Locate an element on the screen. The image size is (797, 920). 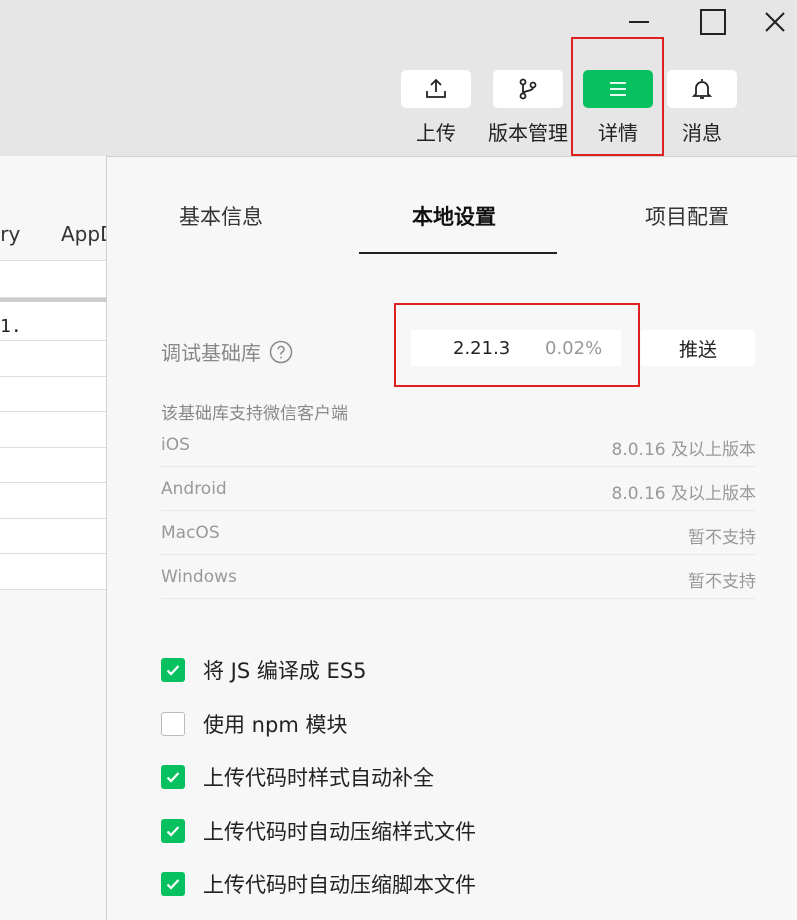
version-button is located at coordinates (528, 89).